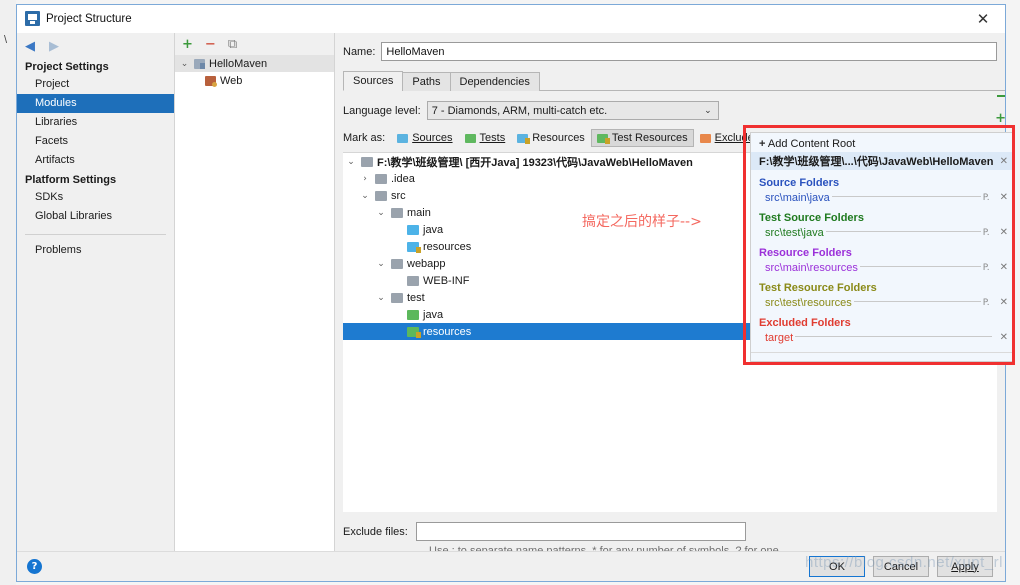 The width and height of the screenshot is (1020, 585). Describe the element at coordinates (210, 44) in the screenshot. I see `remove-module-icon: −` at that location.